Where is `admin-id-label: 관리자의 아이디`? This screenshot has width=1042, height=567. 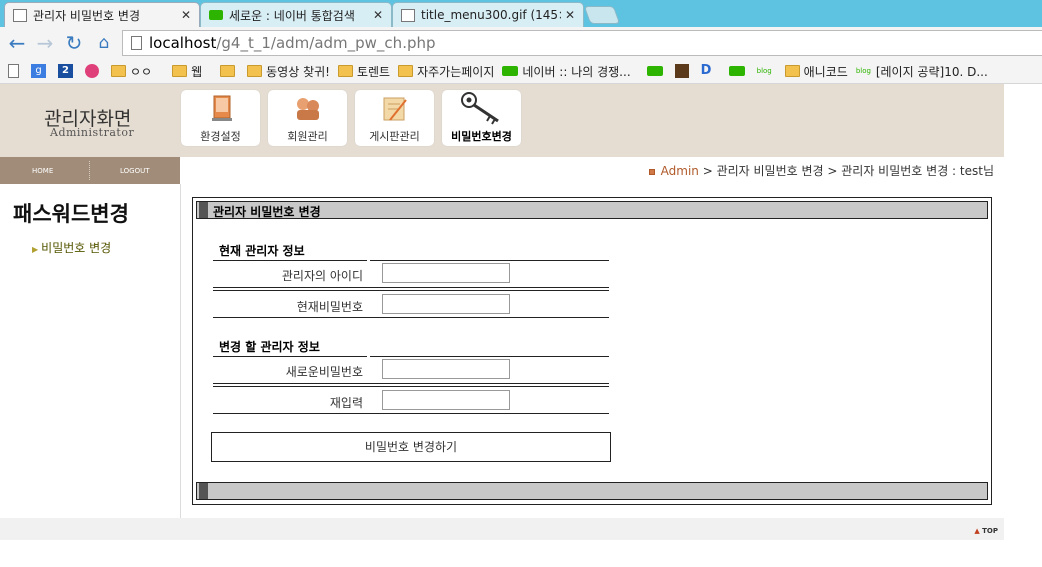
admin-id-label: 관리자의 아이디 is located at coordinates (322, 276).